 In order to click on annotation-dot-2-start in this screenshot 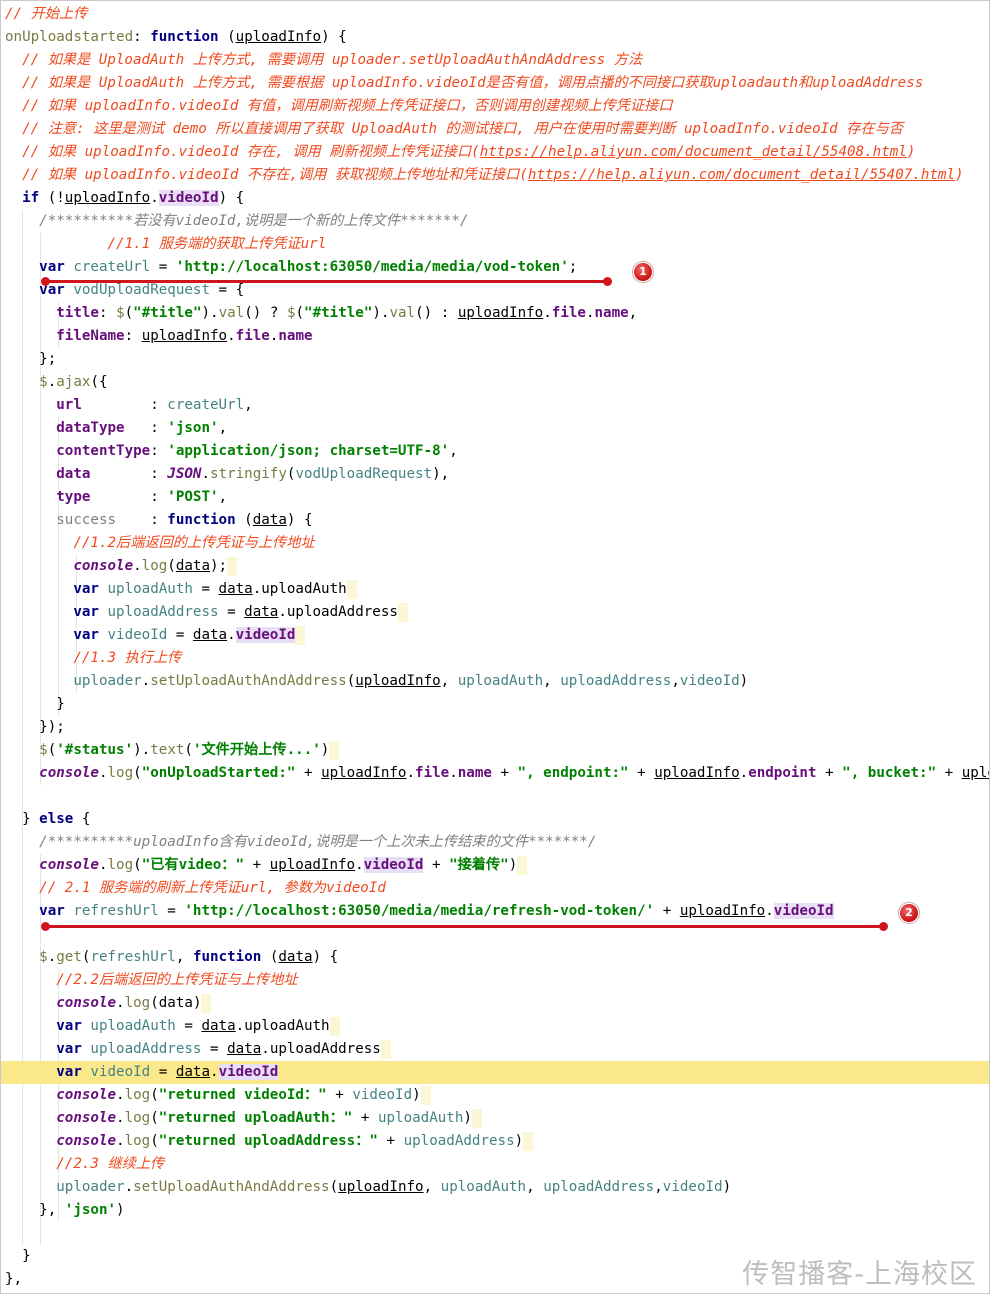, I will do `click(45, 926)`.